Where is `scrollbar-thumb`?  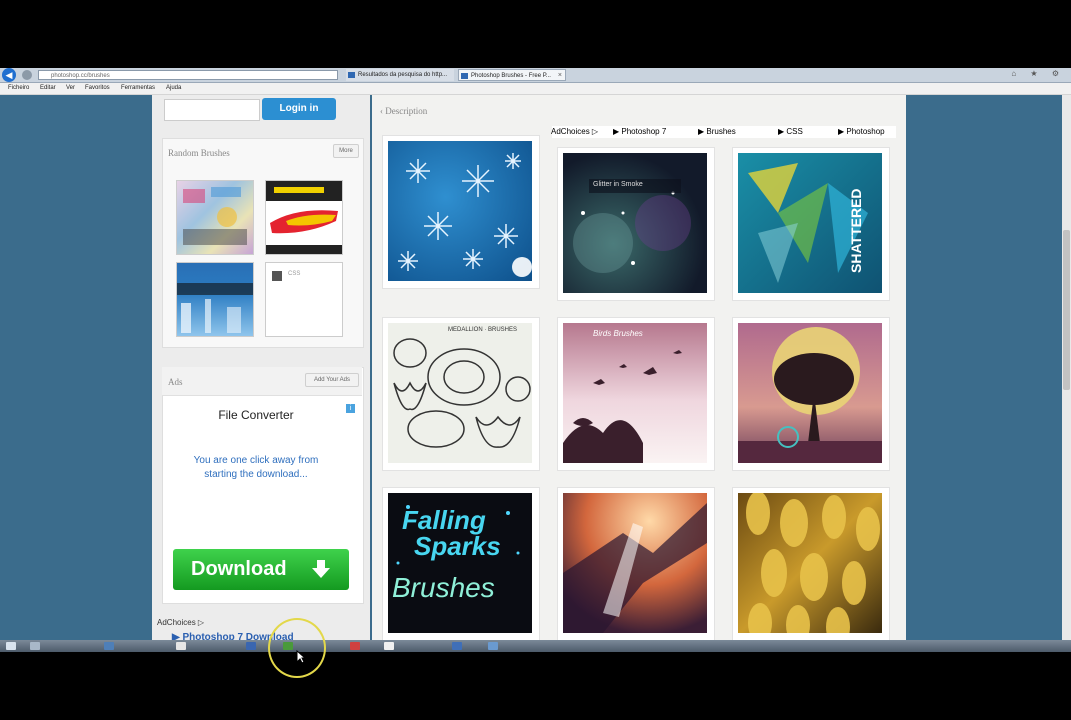
scrollbar-thumb is located at coordinates (1066, 310).